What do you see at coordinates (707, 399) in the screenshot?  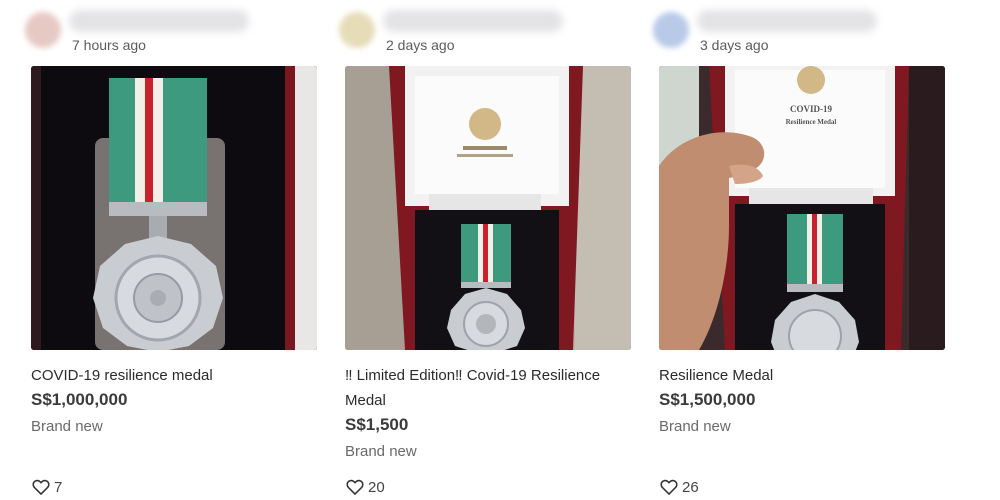 I see `listing-price: S$1,500,000` at bounding box center [707, 399].